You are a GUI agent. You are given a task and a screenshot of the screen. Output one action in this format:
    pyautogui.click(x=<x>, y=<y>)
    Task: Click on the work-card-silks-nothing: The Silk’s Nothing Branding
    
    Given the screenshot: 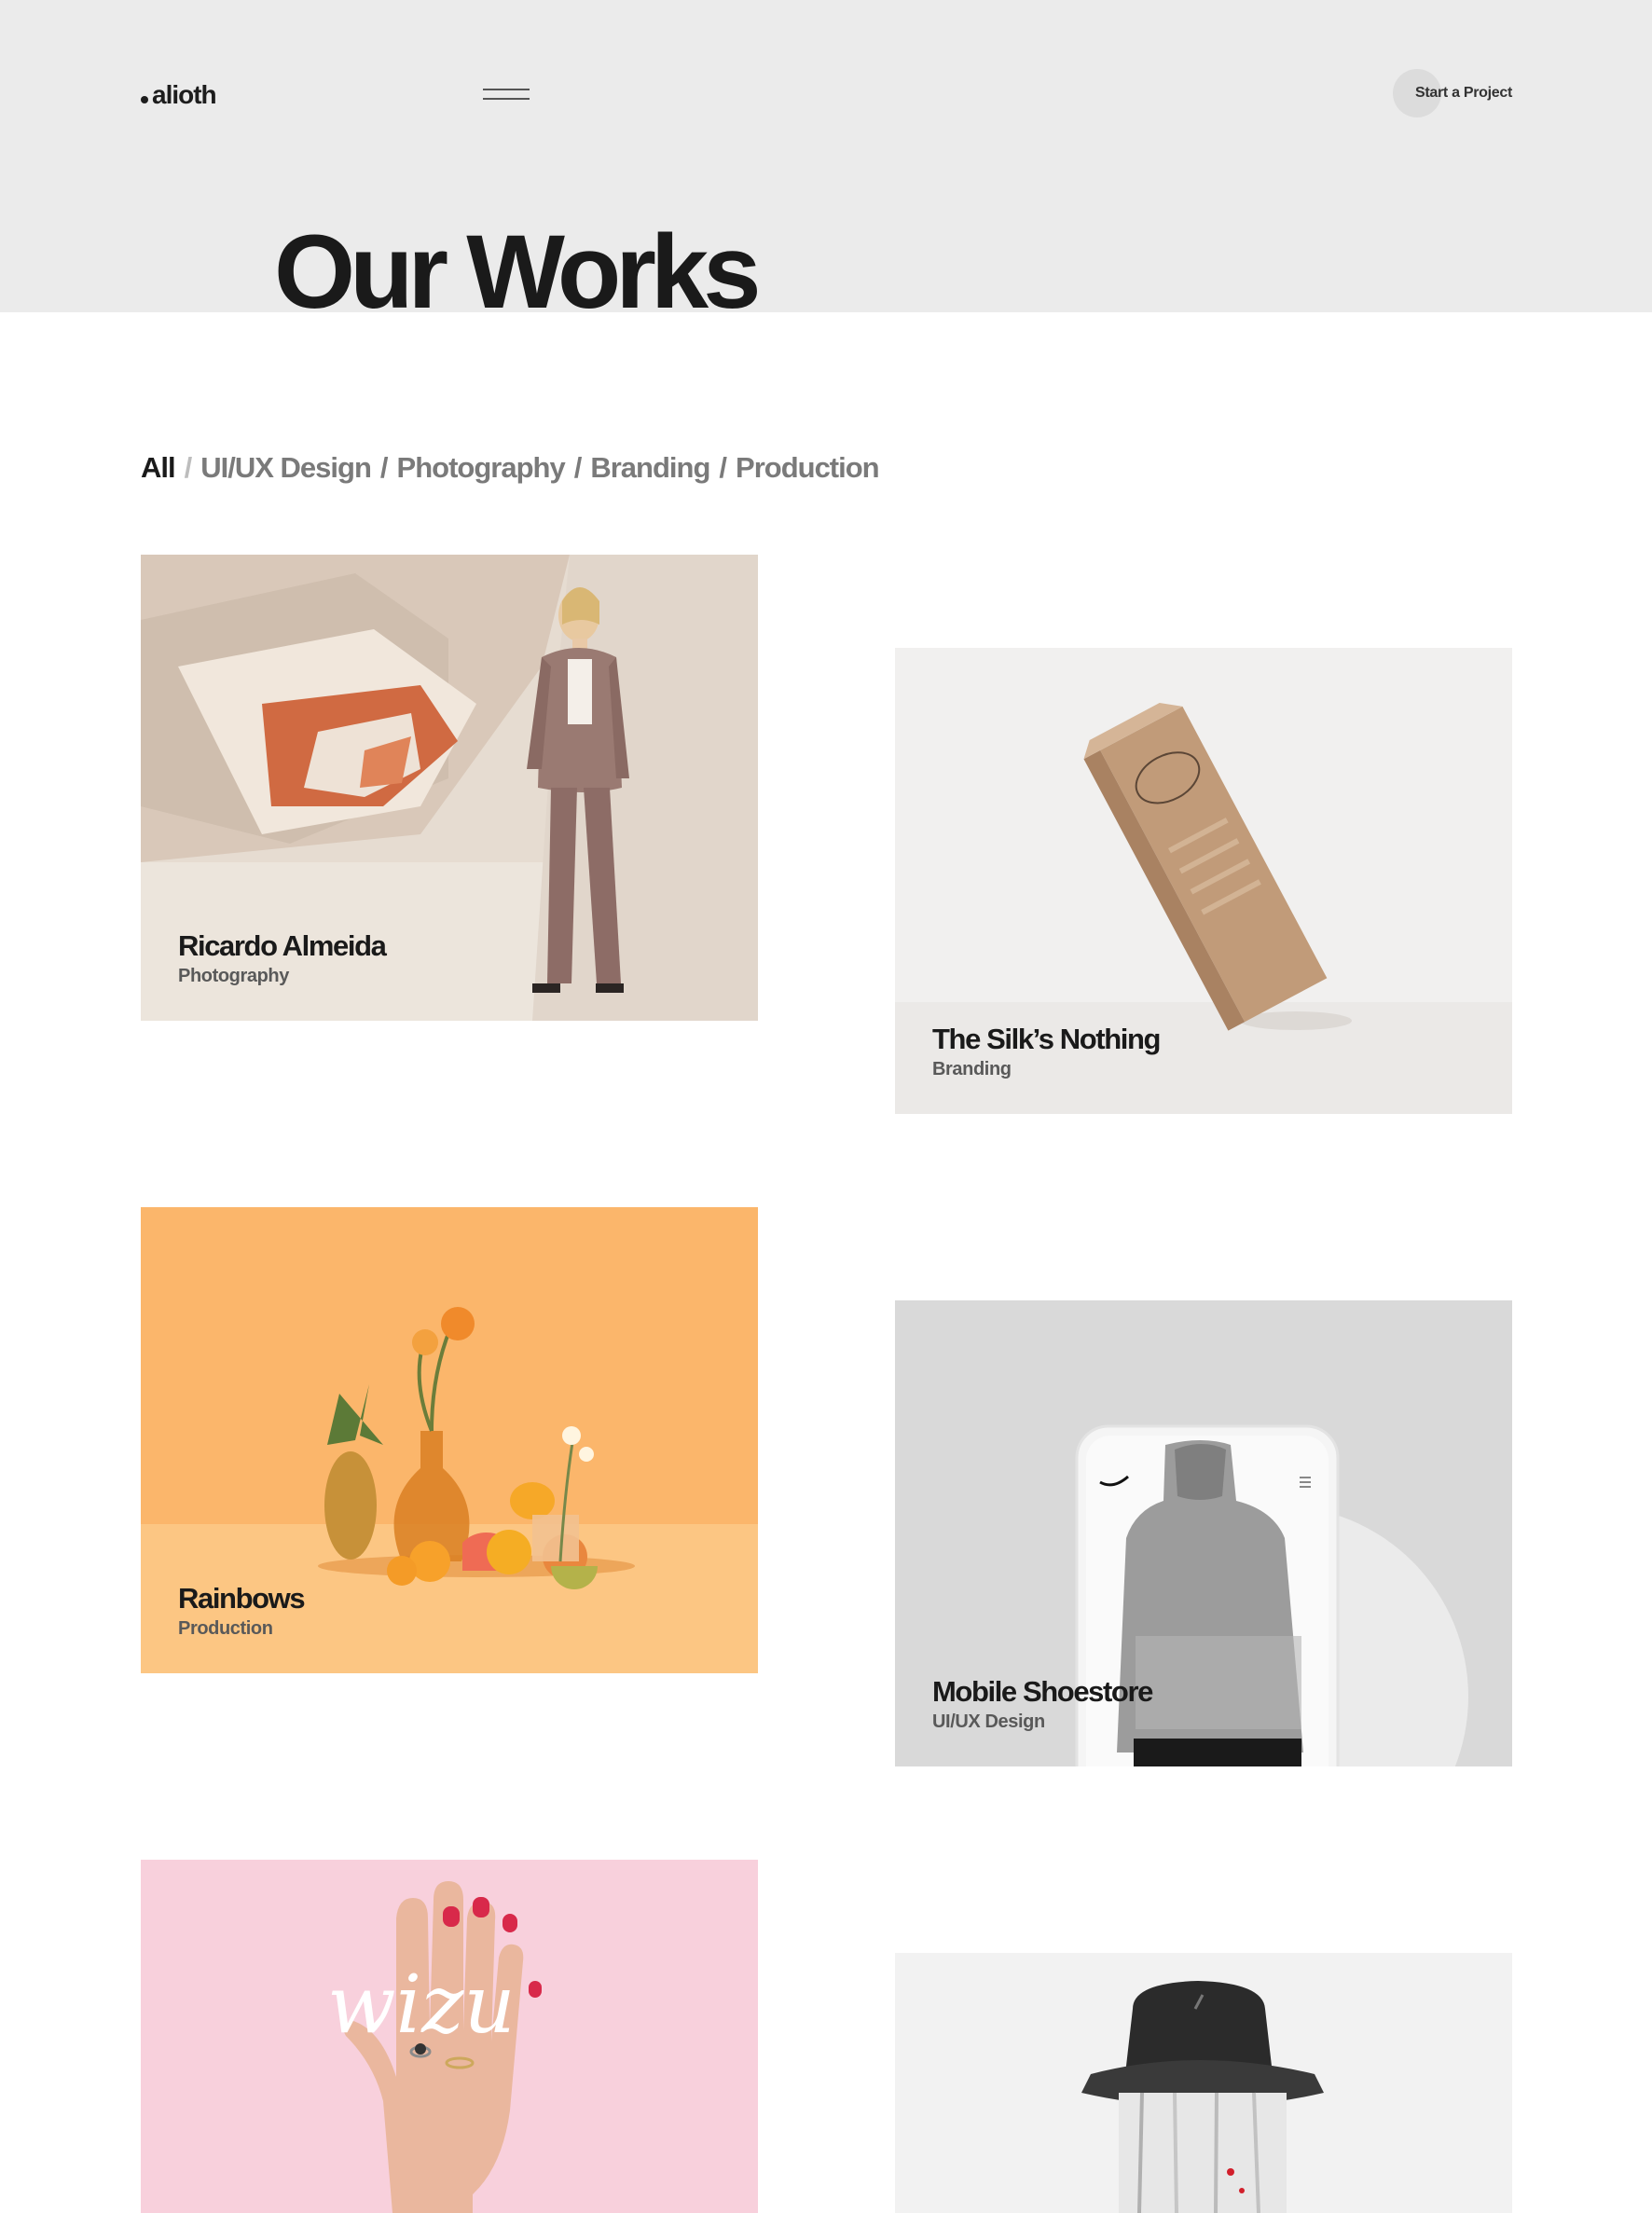 What is the action you would take?
    pyautogui.click(x=1204, y=881)
    